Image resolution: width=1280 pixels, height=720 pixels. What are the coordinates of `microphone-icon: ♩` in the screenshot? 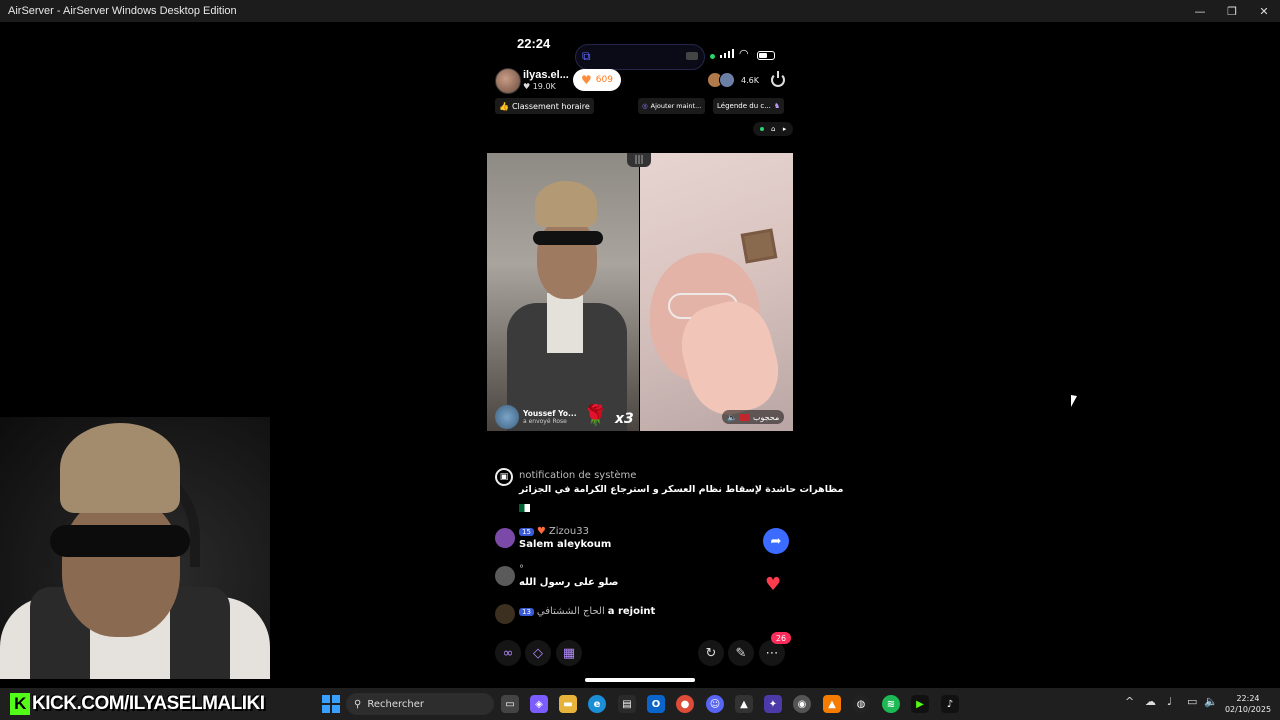 It's located at (1169, 701).